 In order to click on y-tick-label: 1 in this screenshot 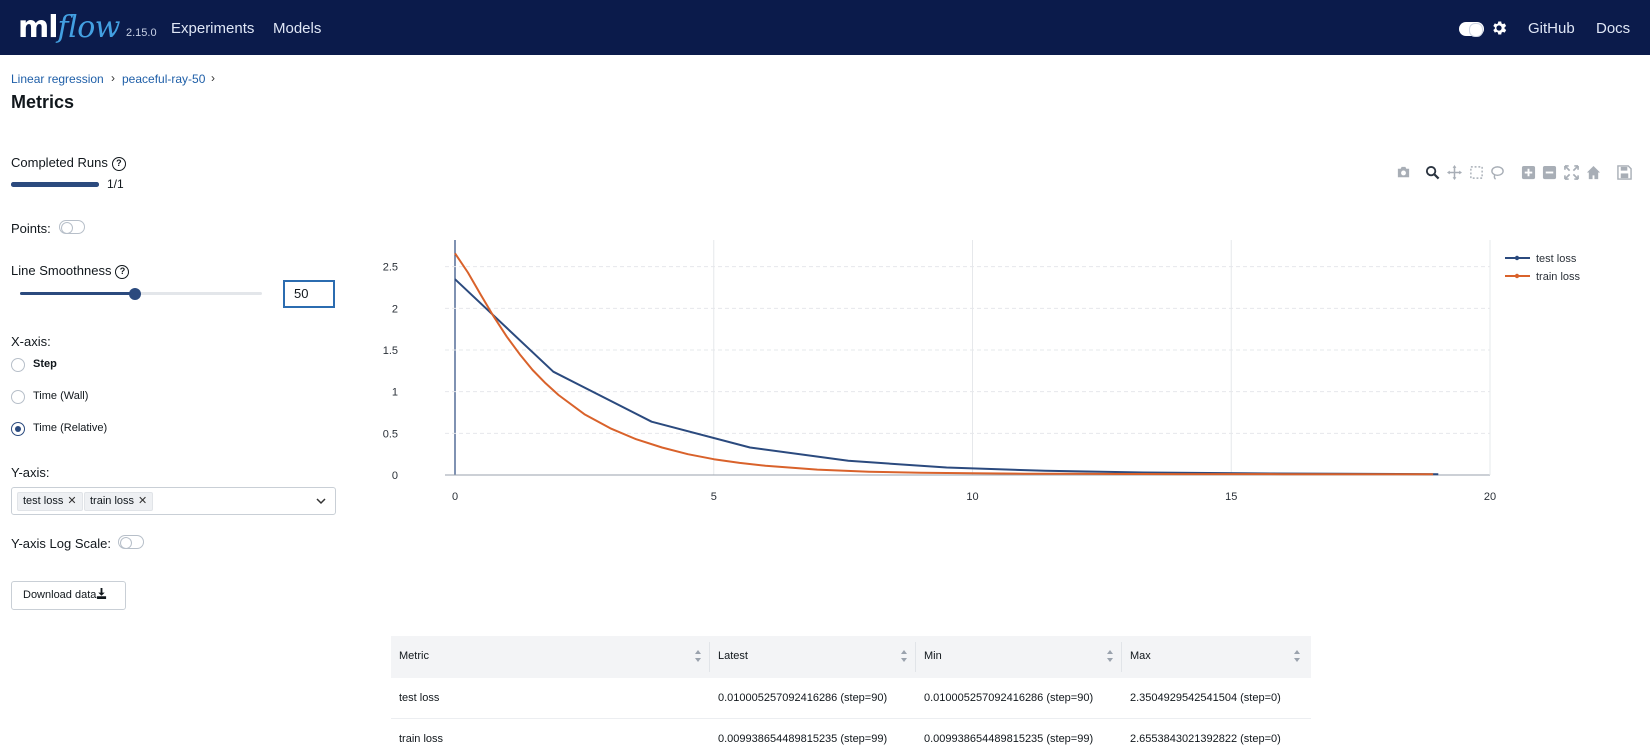, I will do `click(395, 393)`.